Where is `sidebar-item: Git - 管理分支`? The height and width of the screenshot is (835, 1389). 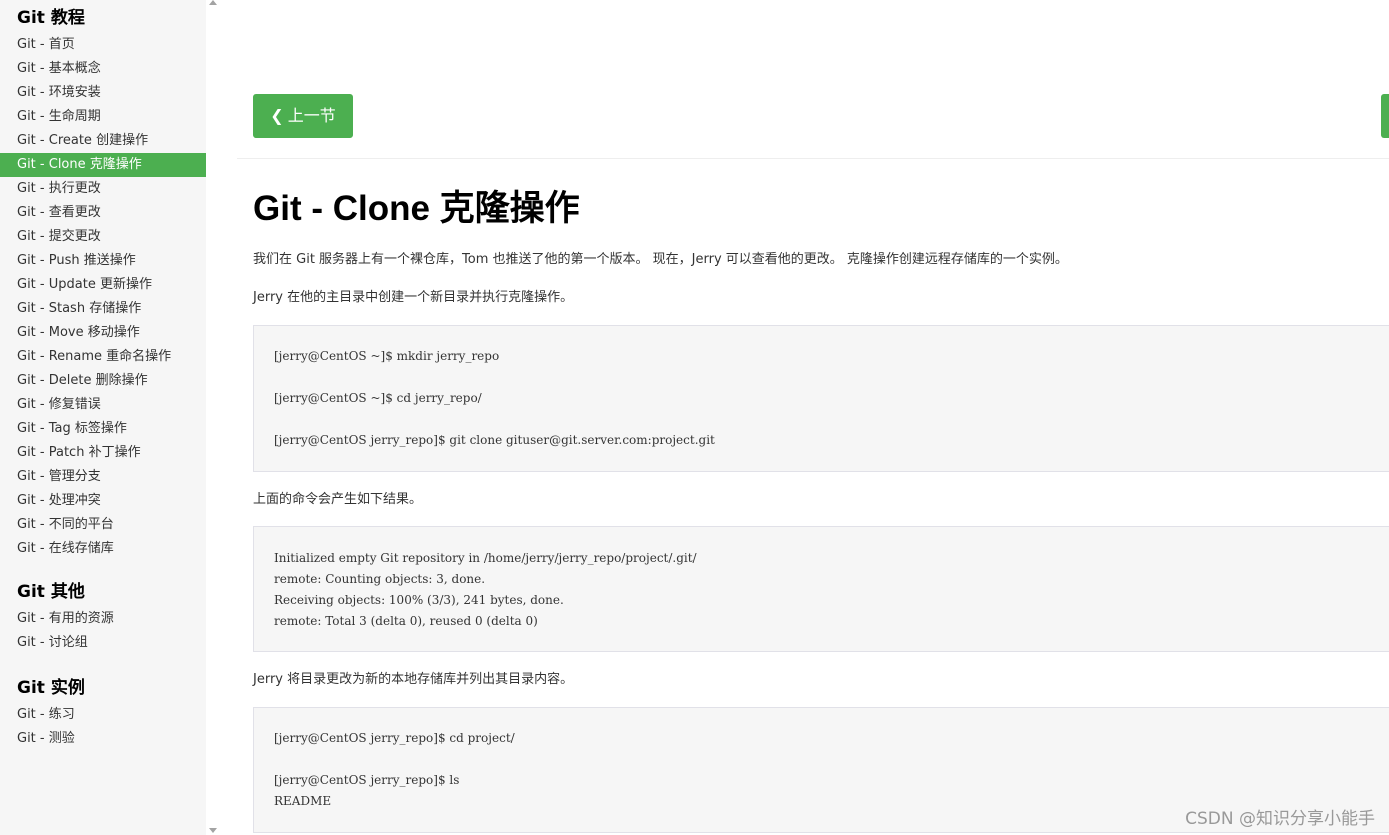 sidebar-item: Git - 管理分支 is located at coordinates (103, 477).